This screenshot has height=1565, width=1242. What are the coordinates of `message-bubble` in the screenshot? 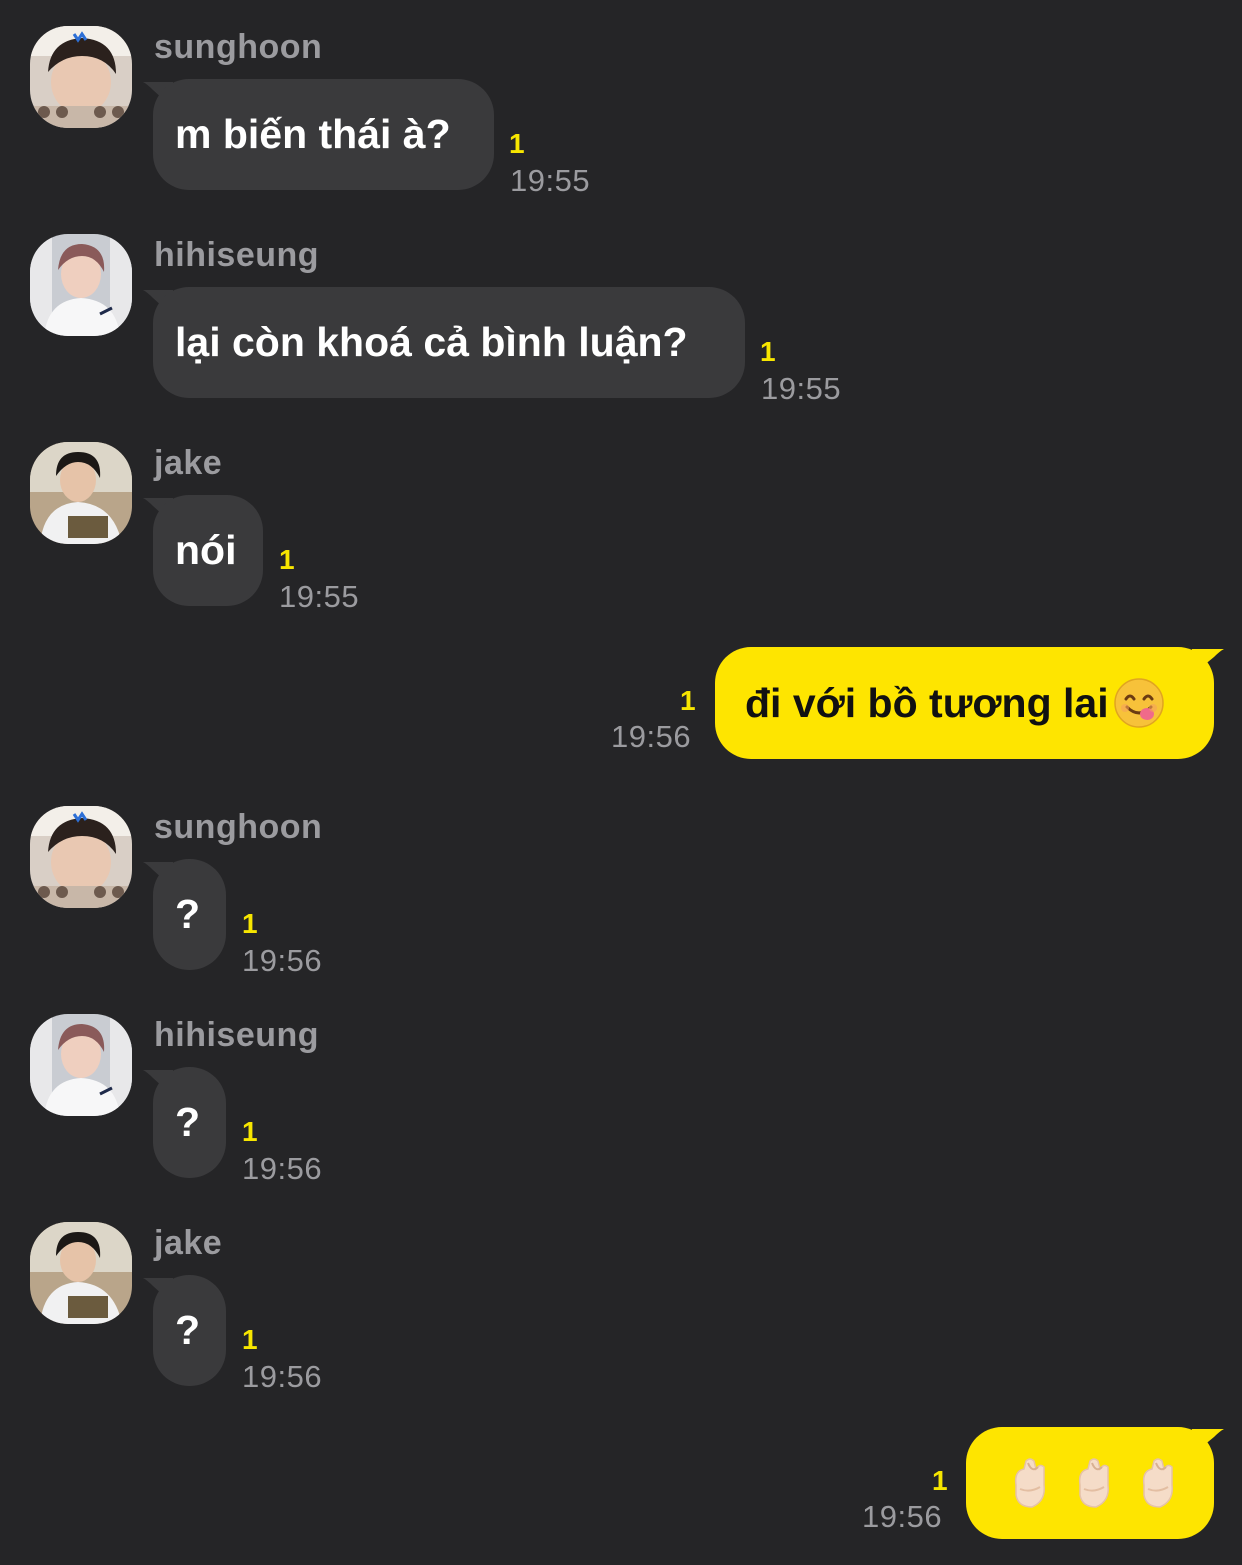 It's located at (1090, 1483).